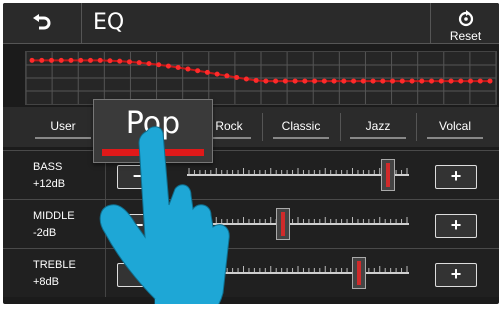 This screenshot has height=315, width=502. What do you see at coordinates (456, 226) in the screenshot?
I see `middle-plus-button: +` at bounding box center [456, 226].